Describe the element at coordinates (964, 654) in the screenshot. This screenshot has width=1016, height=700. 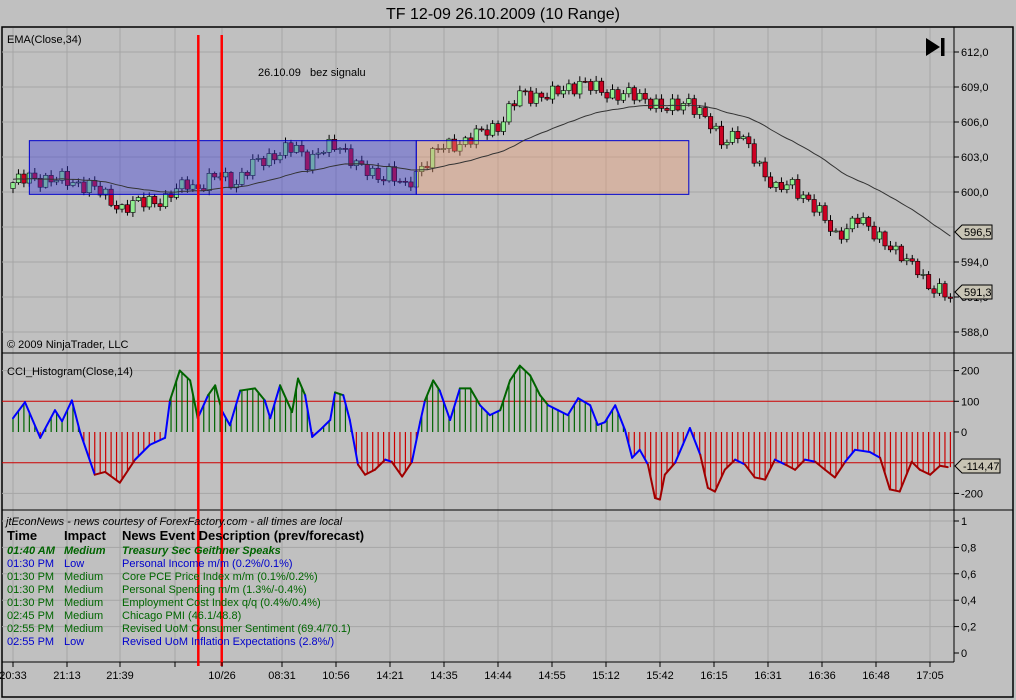
I see `news-axis-label: 0` at that location.